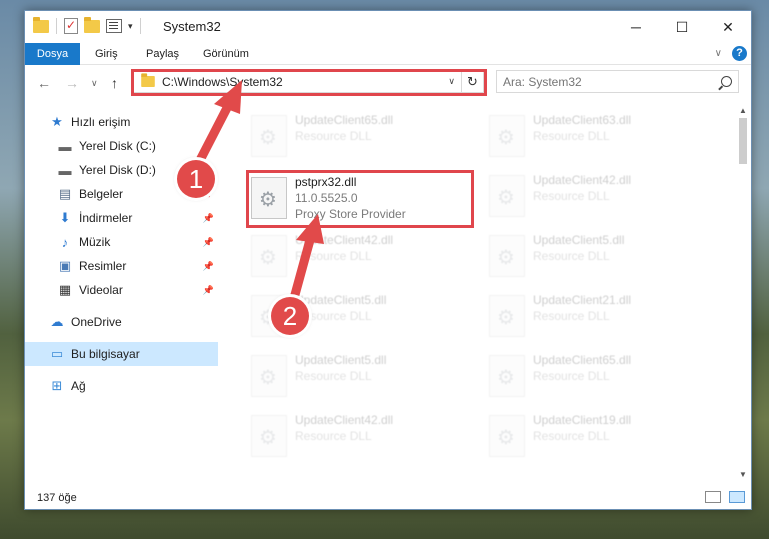 The width and height of the screenshot is (769, 539). I want to click on sidebar-item-label: Videolar, so click(101, 290).